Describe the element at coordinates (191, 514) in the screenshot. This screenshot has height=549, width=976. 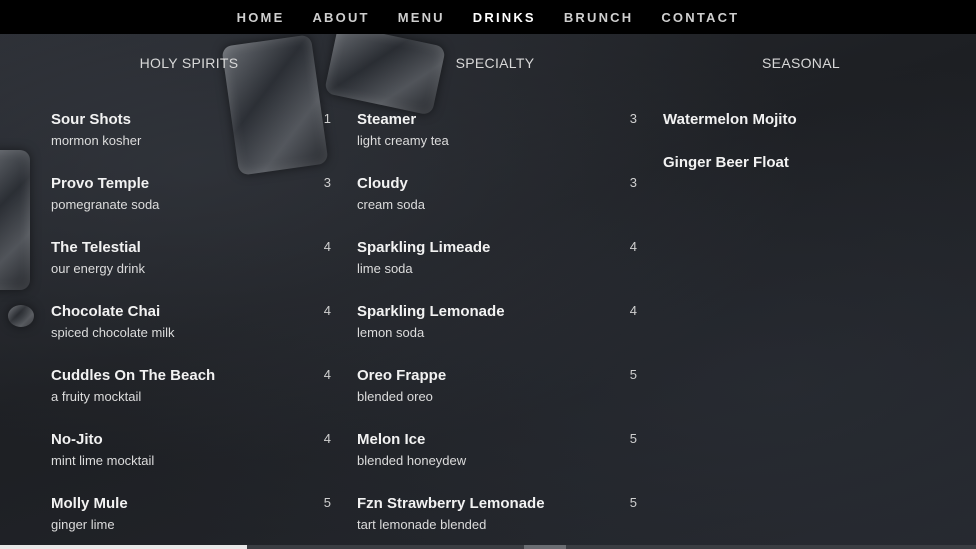
I see `menu-item: Molly Mule ginger lime 5` at that location.